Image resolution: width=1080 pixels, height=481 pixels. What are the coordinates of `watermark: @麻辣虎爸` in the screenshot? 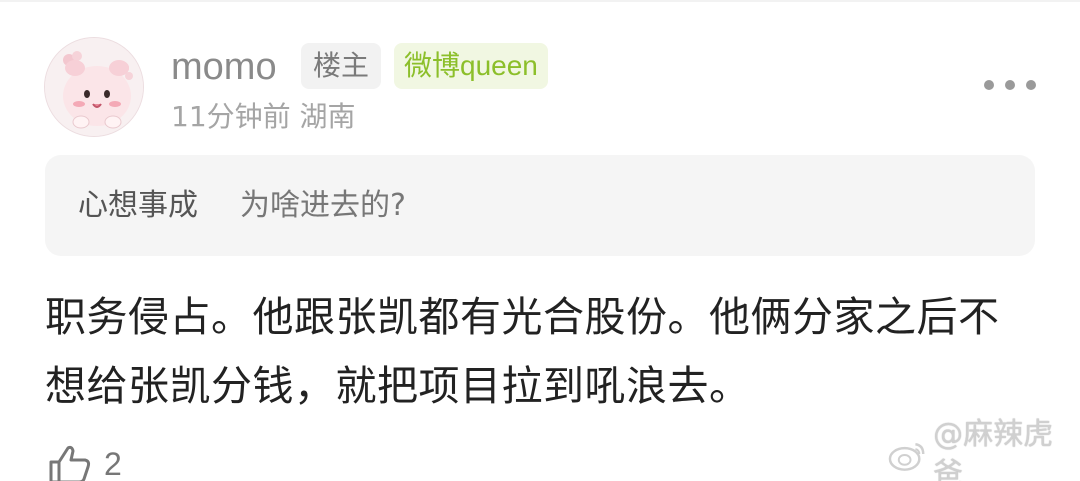 It's located at (984, 449).